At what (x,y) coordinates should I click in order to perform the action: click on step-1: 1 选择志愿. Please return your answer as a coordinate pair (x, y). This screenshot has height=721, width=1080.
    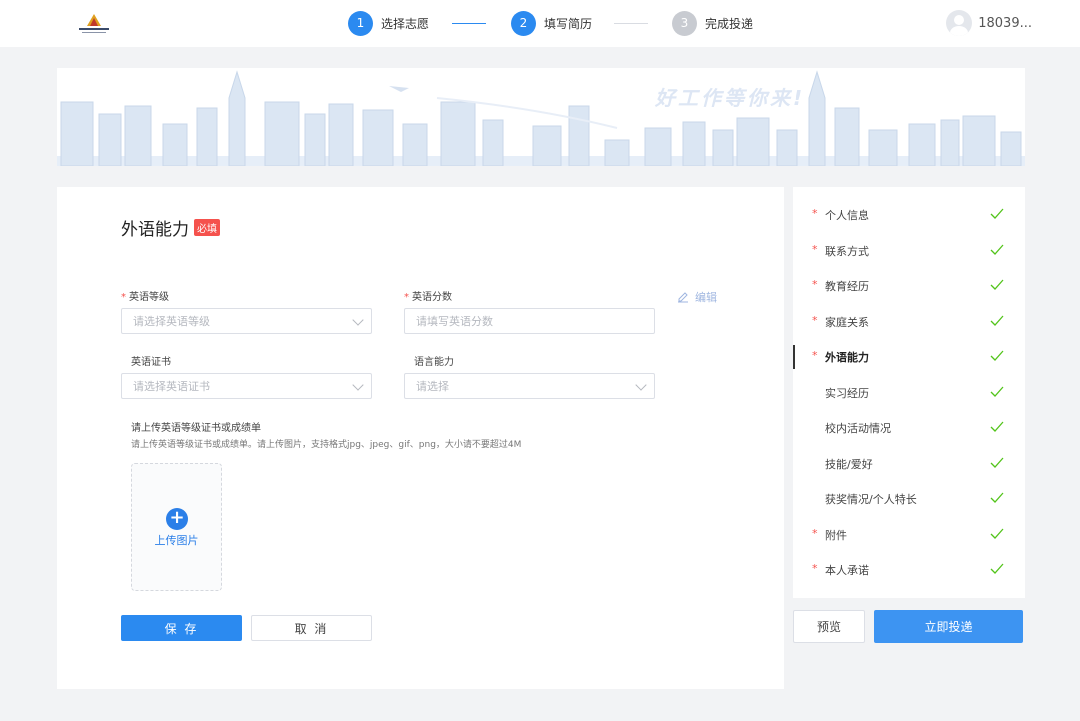
    Looking at the image, I should click on (388, 23).